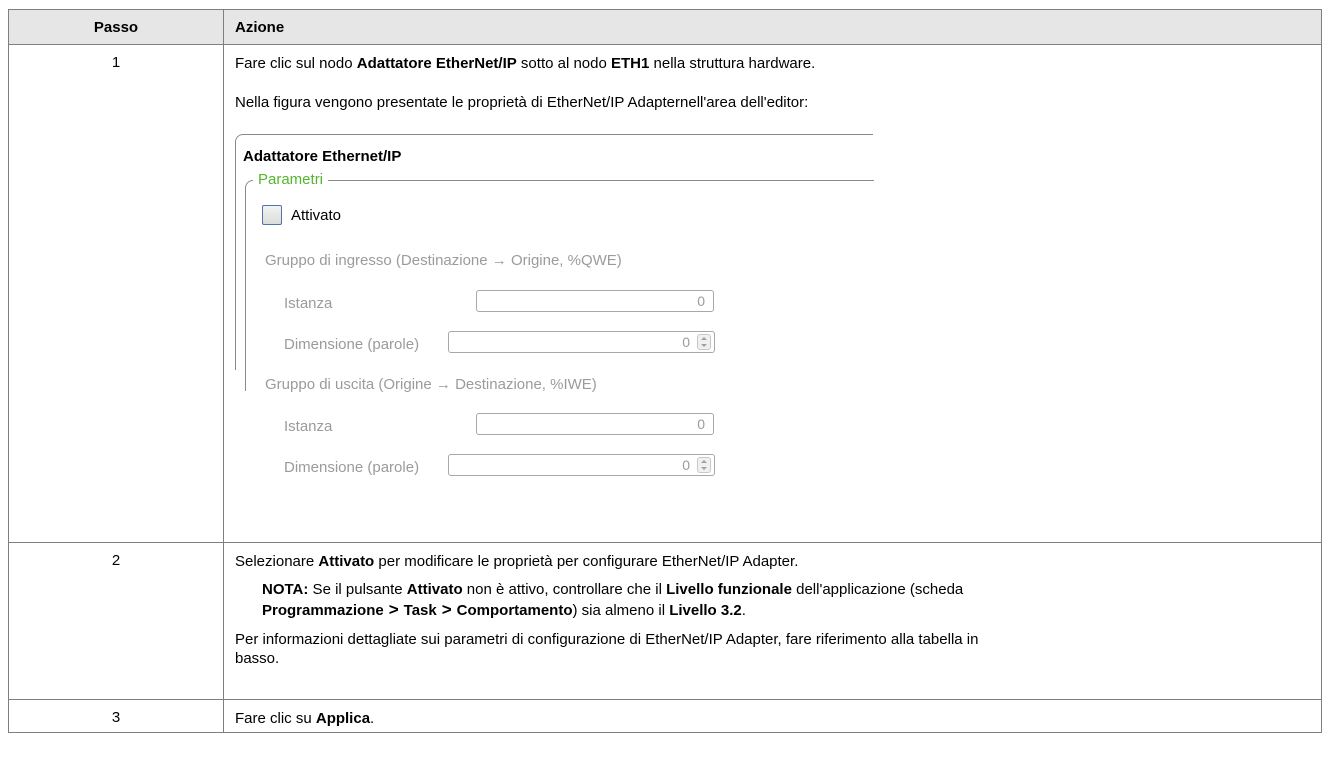  I want to click on enabled-label: Attivato, so click(316, 215).